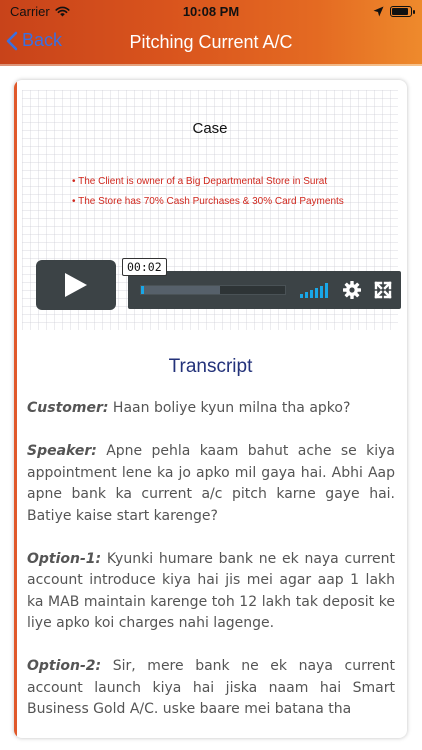 The width and height of the screenshot is (422, 750). What do you see at coordinates (68, 408) in the screenshot?
I see `speaker-label: Customer:` at bounding box center [68, 408].